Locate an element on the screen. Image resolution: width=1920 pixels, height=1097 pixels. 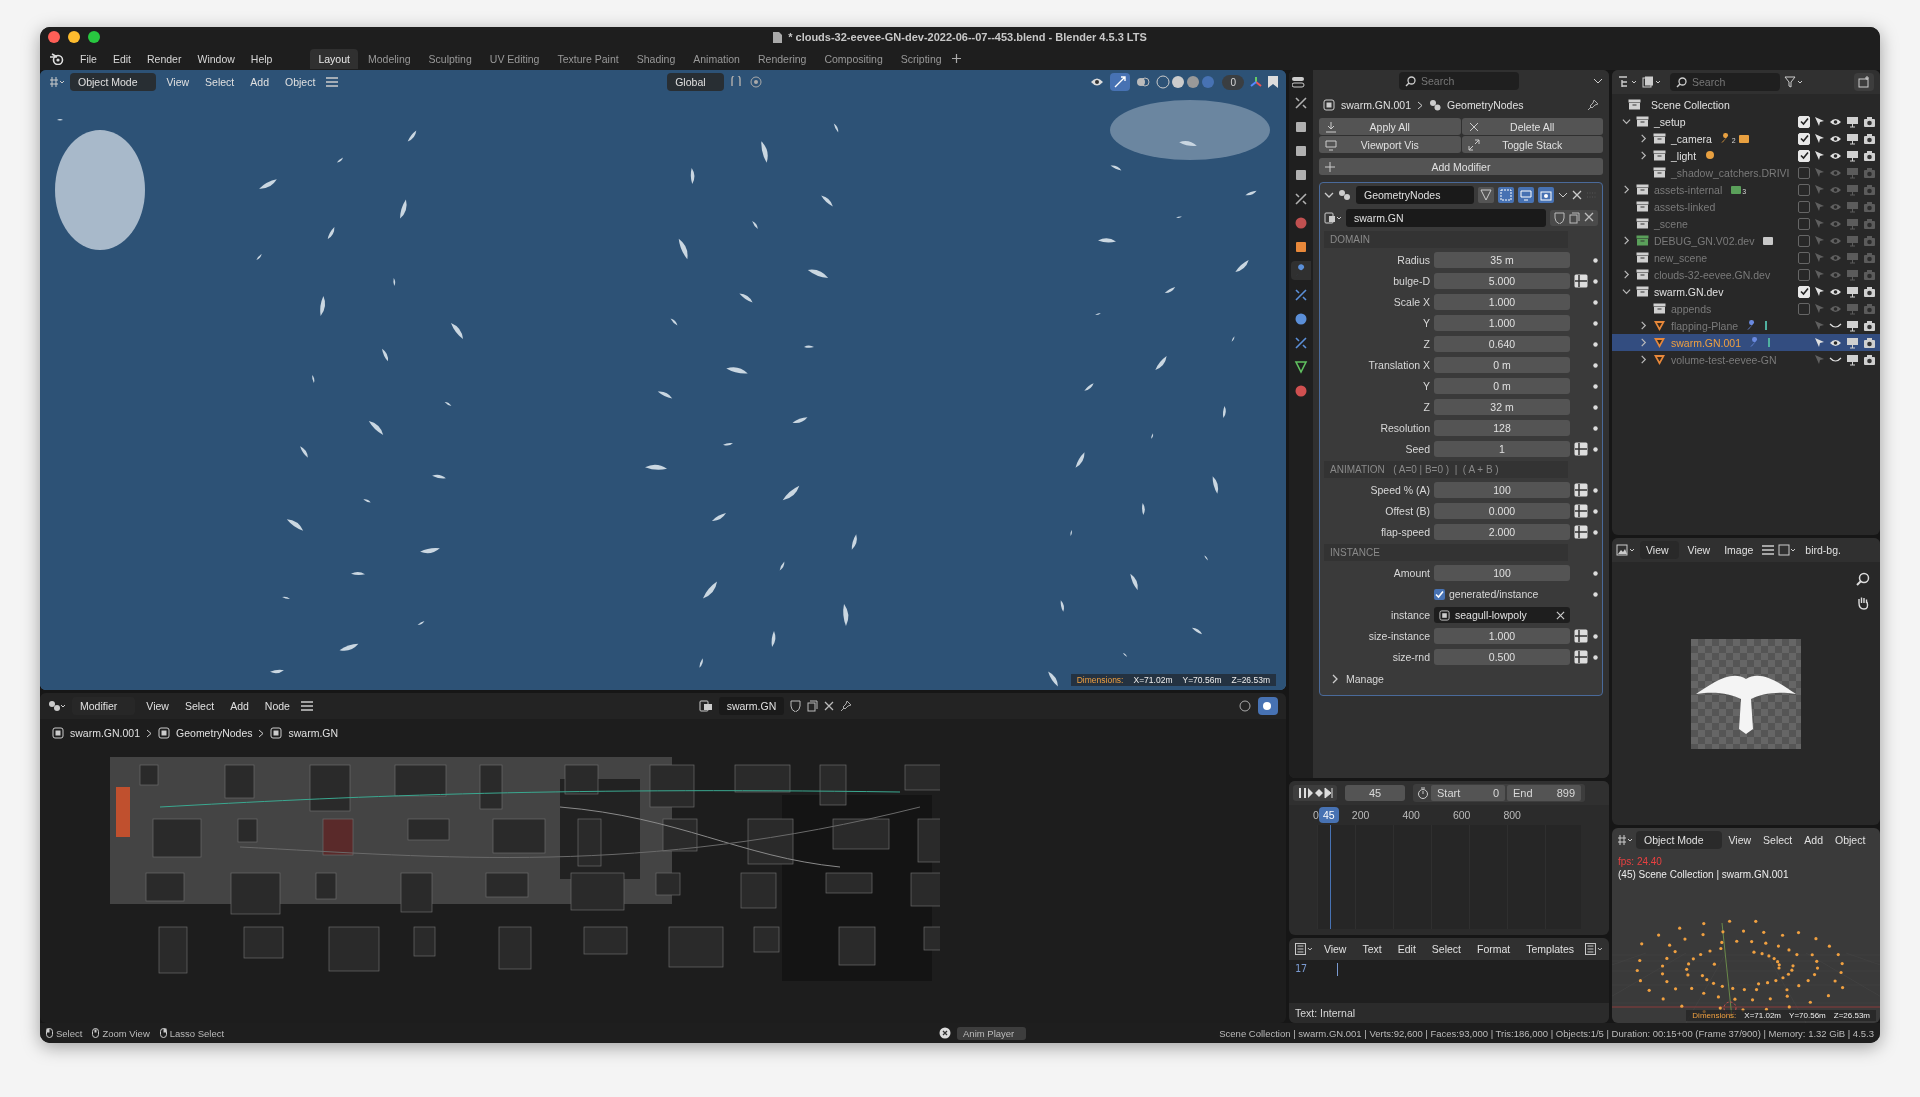
tree-item: swarm.GN.dev is located at coordinates (1689, 291).